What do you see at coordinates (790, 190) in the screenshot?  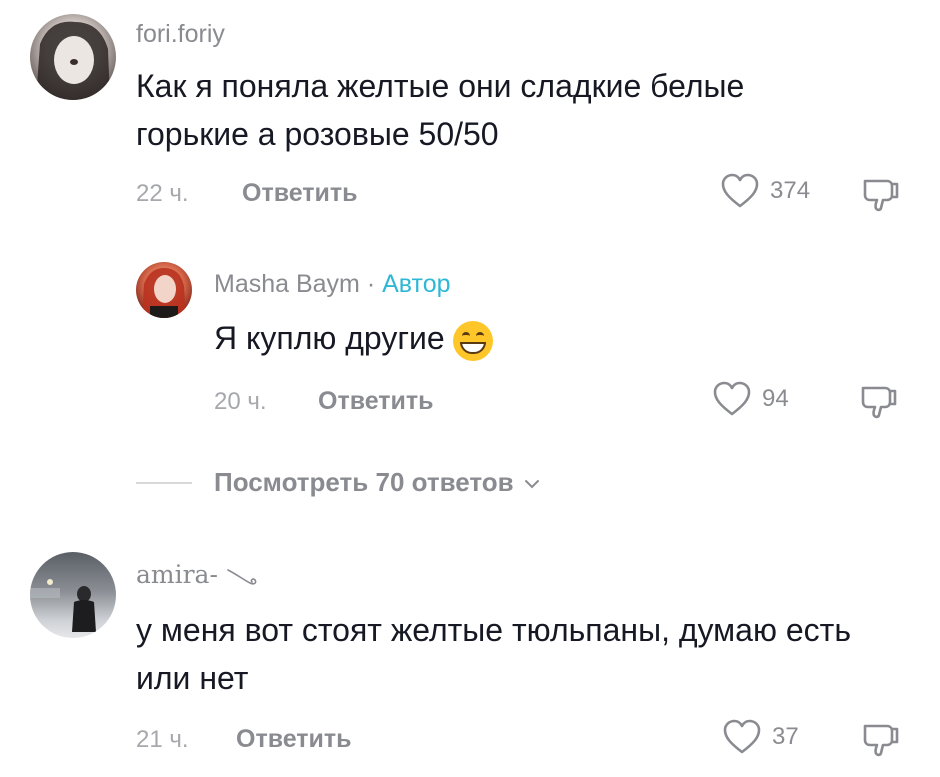 I see `like-count: 374` at bounding box center [790, 190].